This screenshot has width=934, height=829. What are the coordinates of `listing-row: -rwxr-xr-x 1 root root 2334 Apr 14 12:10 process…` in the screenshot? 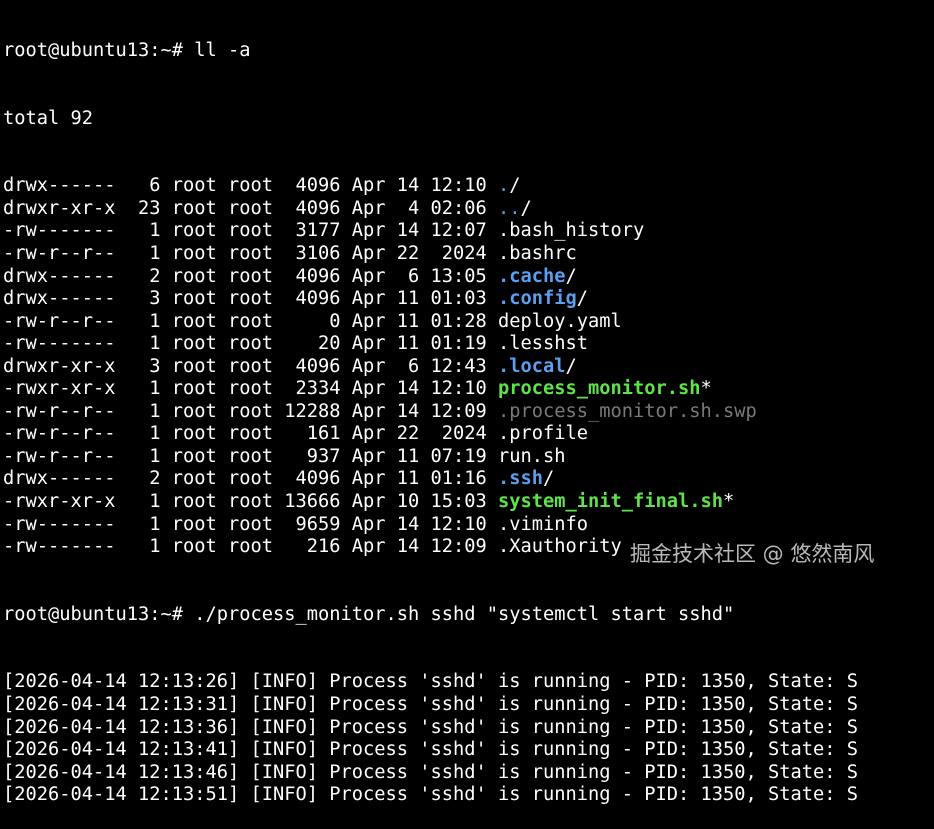 It's located at (468, 389).